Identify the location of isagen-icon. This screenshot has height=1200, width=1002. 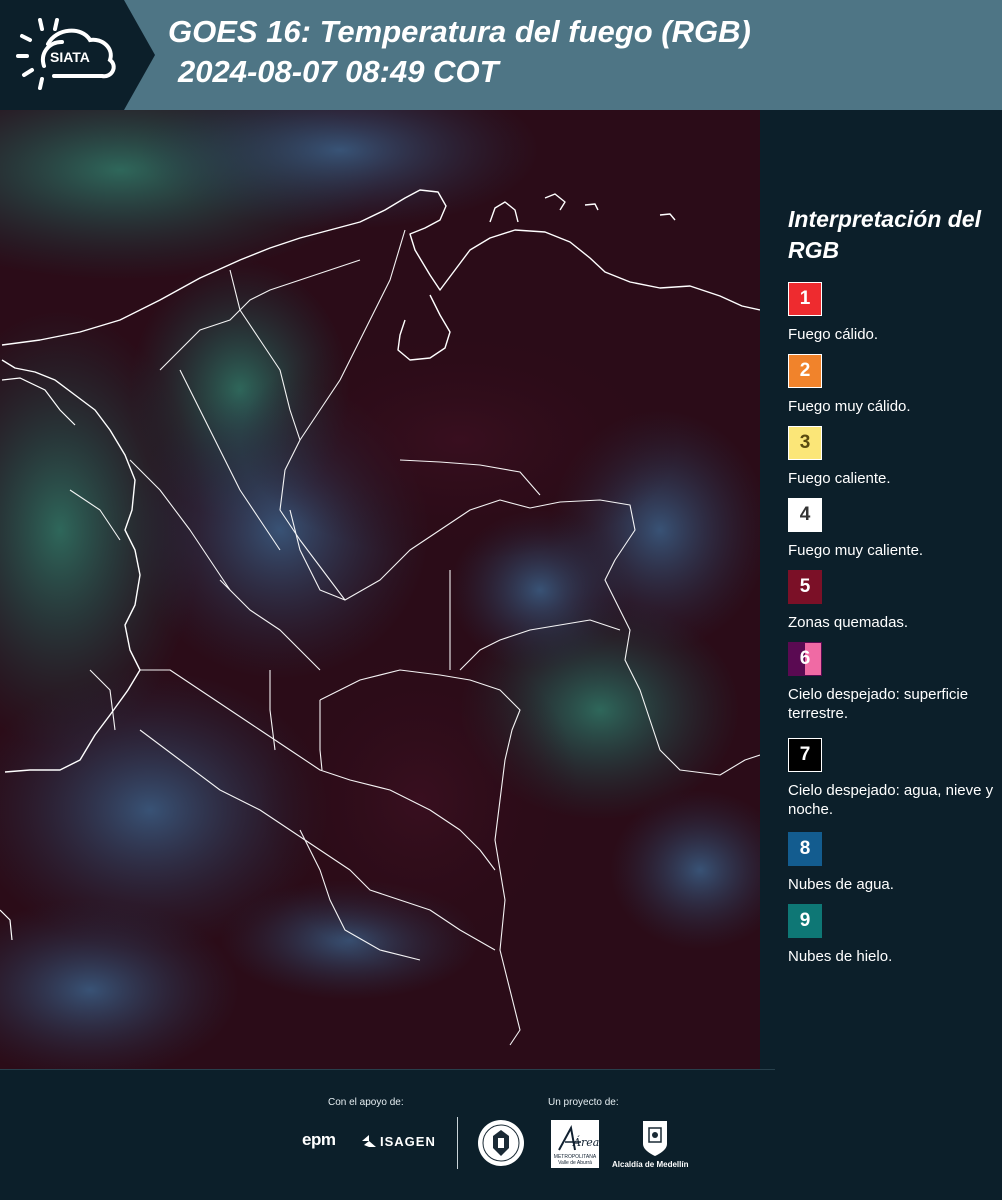
(369, 1141).